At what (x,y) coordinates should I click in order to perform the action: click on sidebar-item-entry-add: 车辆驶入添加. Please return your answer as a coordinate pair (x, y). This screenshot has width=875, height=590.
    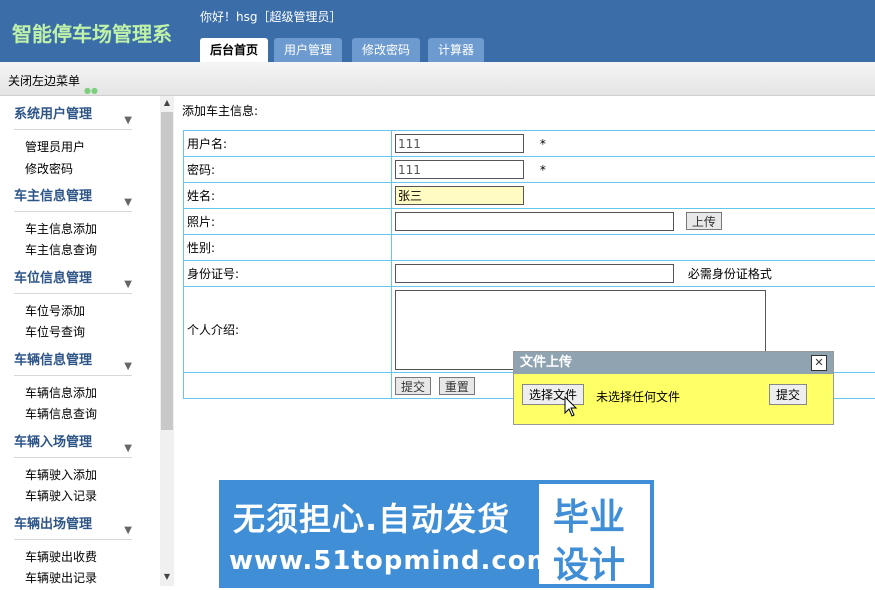
    Looking at the image, I should click on (61, 474).